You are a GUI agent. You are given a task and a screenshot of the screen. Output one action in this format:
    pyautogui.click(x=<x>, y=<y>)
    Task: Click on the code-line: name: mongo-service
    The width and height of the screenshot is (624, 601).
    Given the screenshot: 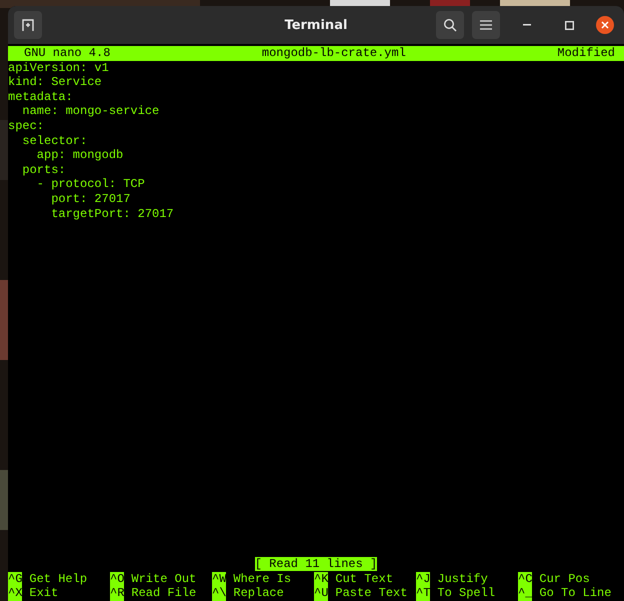 What is the action you would take?
    pyautogui.click(x=90, y=111)
    